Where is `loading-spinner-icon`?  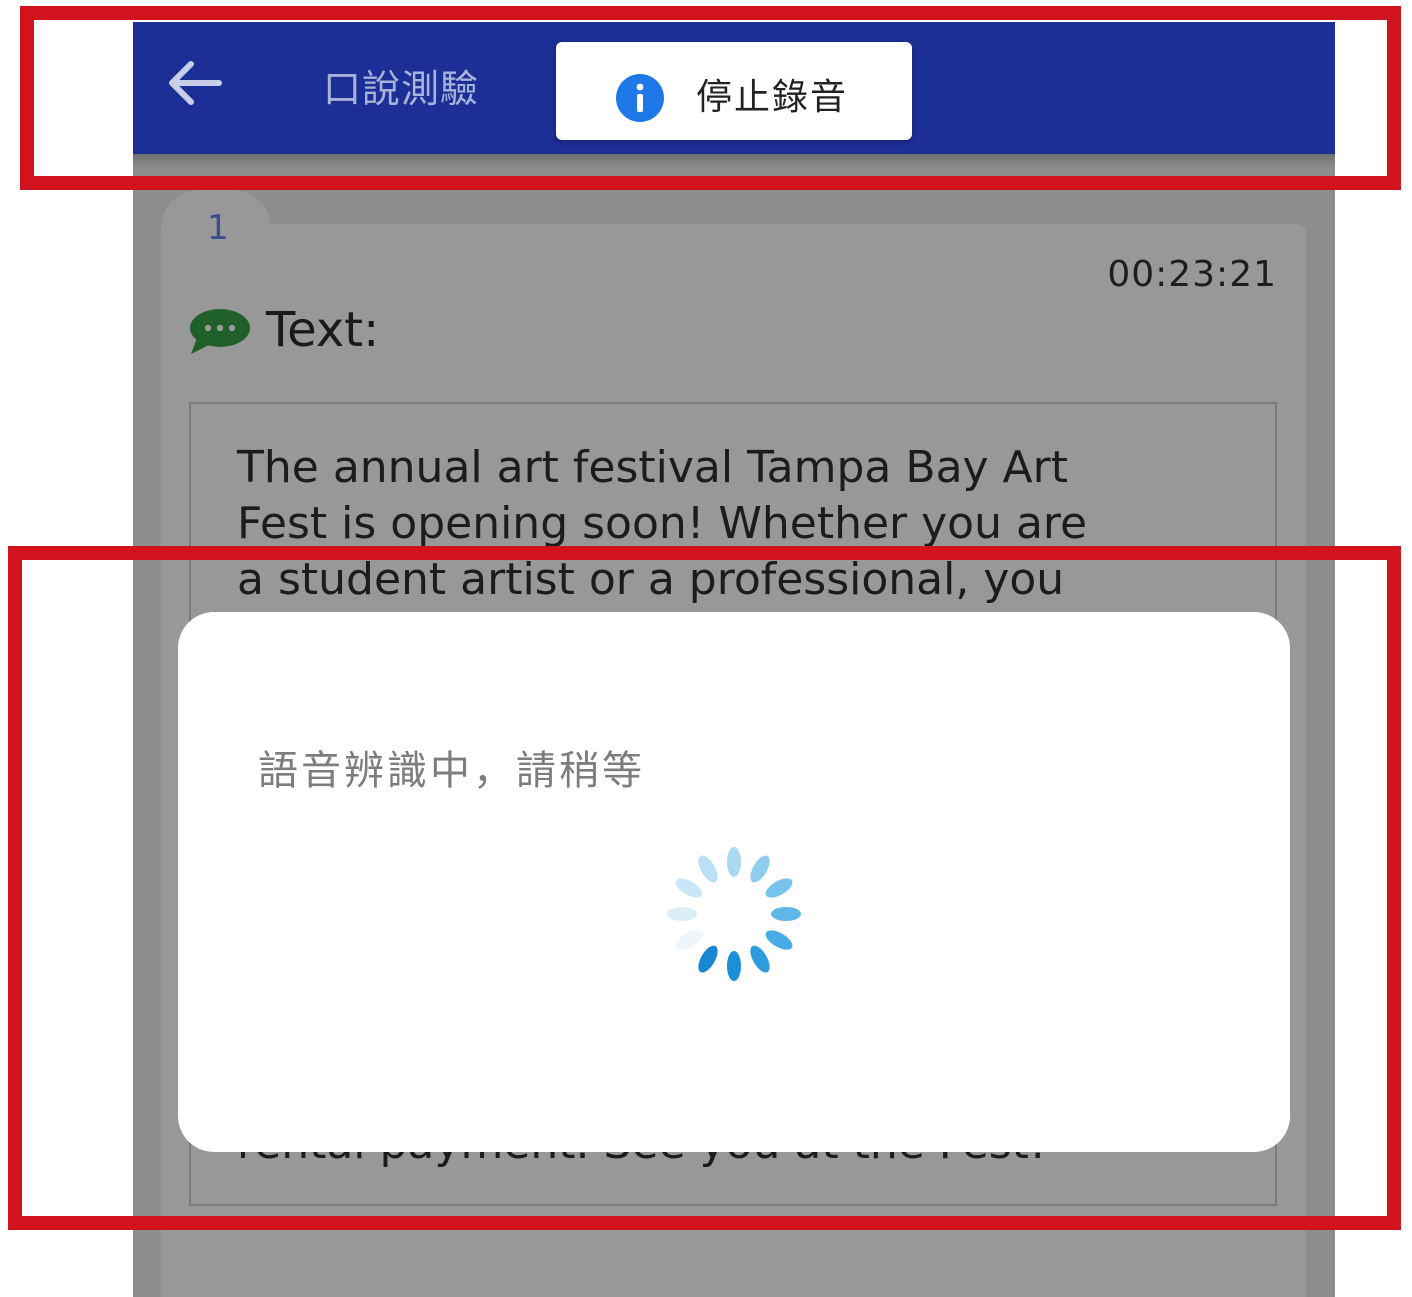 loading-spinner-icon is located at coordinates (734, 914).